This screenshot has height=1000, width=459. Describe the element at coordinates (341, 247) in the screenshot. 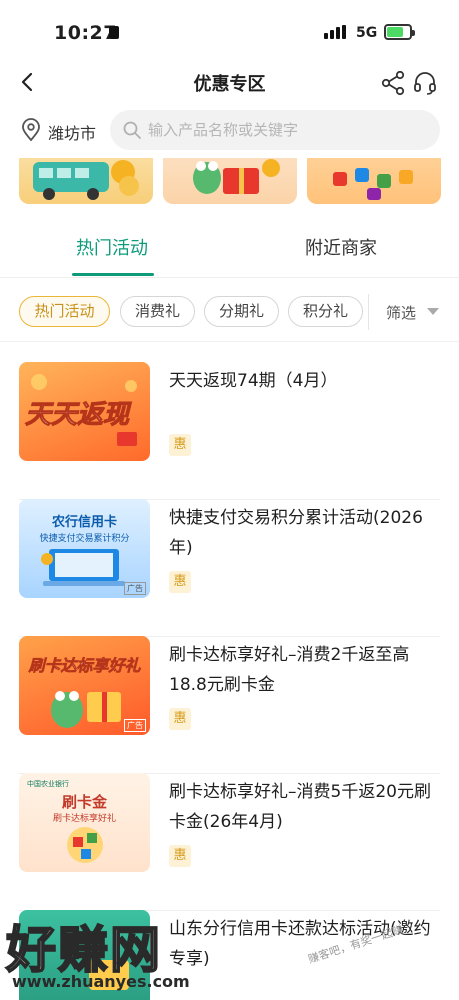

I see `tab-nearby-merchants: 附近商家` at that location.